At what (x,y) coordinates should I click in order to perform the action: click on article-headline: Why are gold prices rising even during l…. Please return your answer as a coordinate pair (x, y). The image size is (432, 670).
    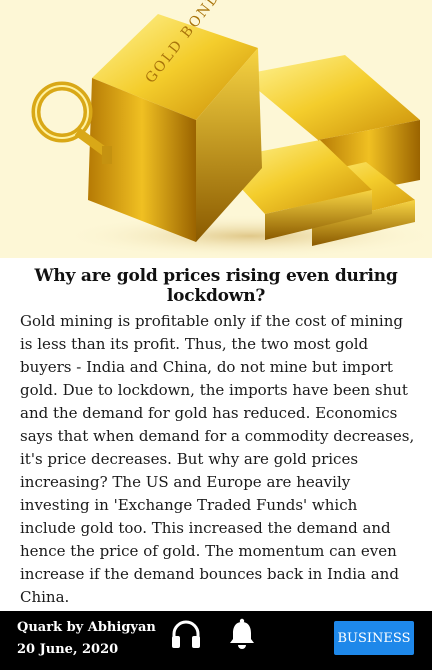
    Looking at the image, I should click on (216, 286).